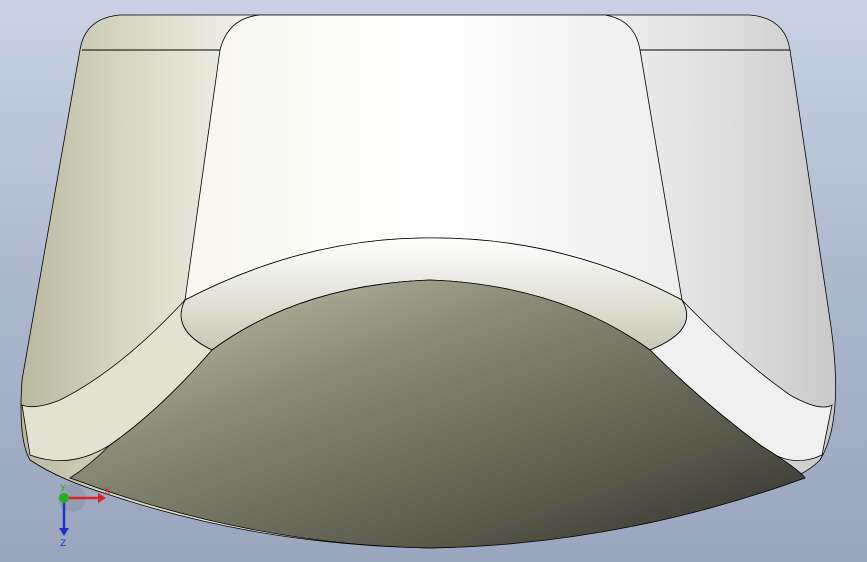 This screenshot has height=562, width=867. What do you see at coordinates (64, 498) in the screenshot?
I see `y-axis-dot` at bounding box center [64, 498].